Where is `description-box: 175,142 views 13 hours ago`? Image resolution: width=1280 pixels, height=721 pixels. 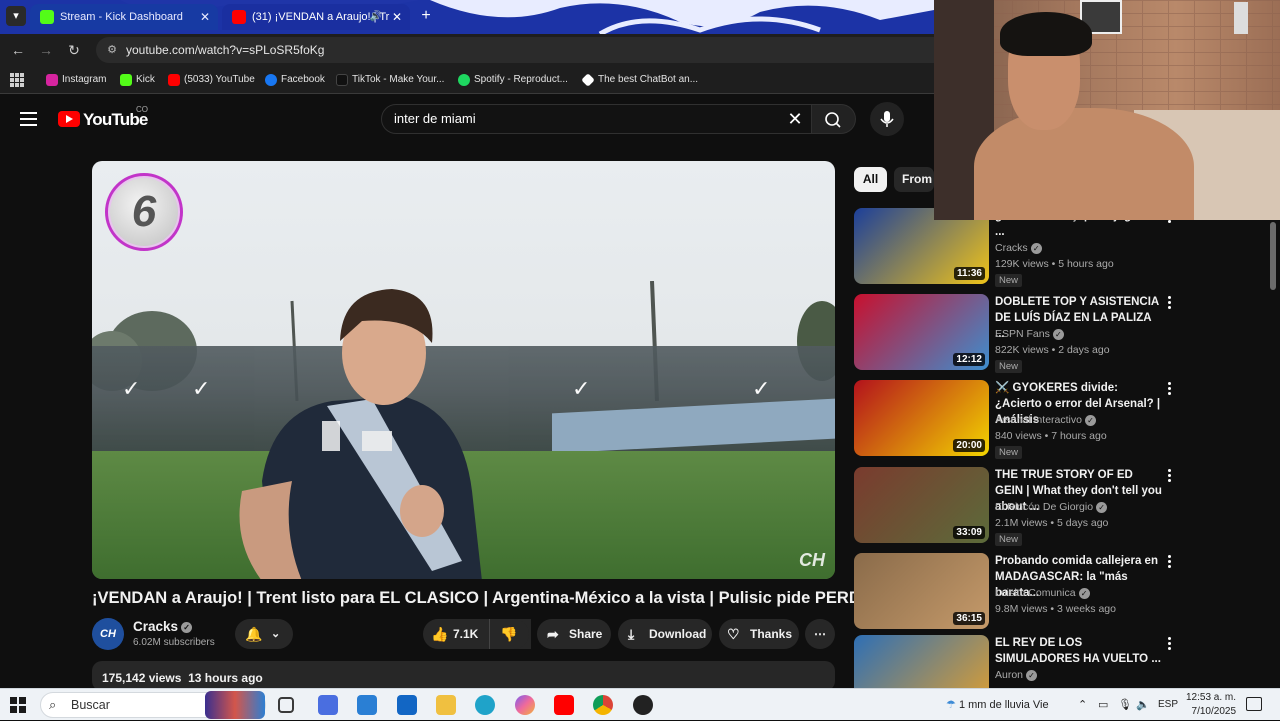
description-box: 175,142 views 13 hours ago is located at coordinates (463, 676).